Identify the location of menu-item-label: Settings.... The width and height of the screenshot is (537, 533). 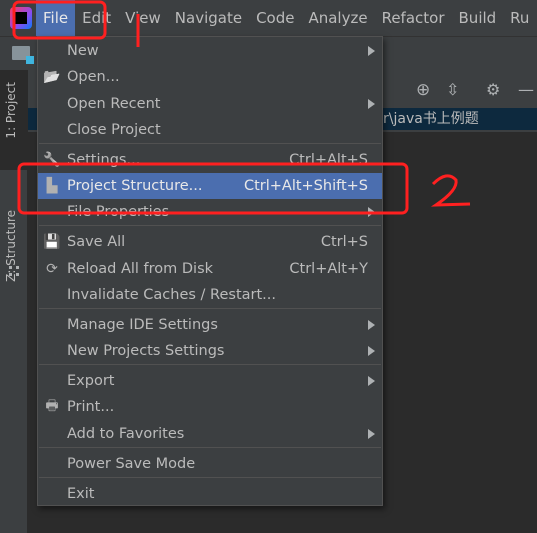
(104, 160).